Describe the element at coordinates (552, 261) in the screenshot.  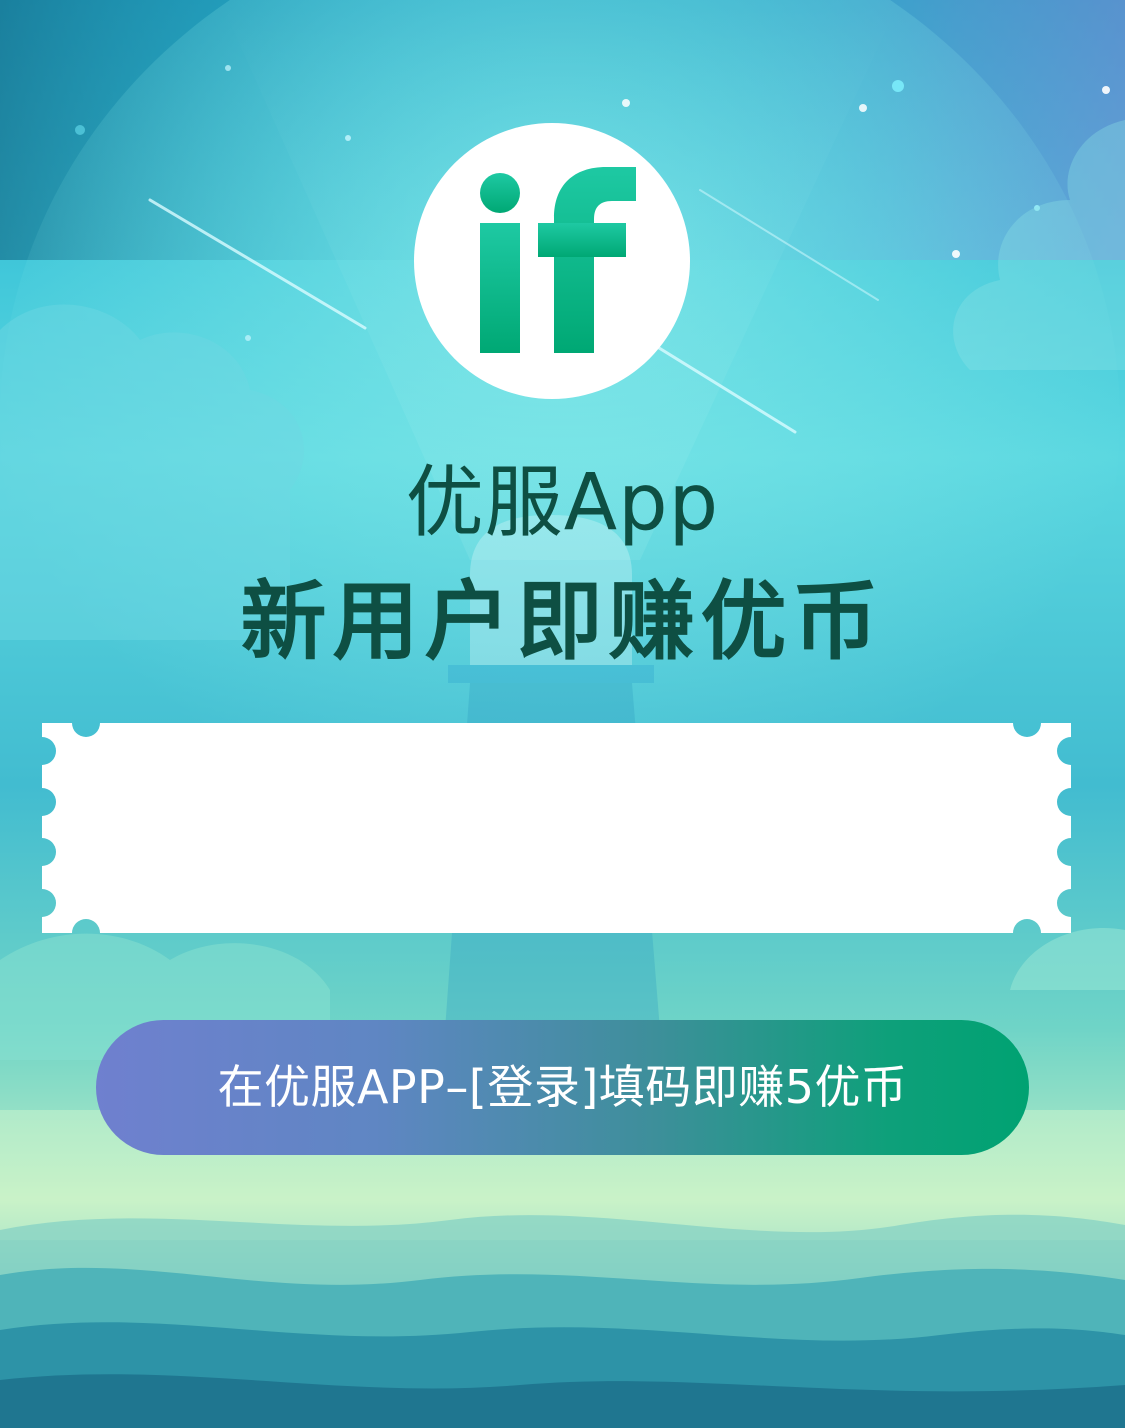
I see `if-logo-icon` at that location.